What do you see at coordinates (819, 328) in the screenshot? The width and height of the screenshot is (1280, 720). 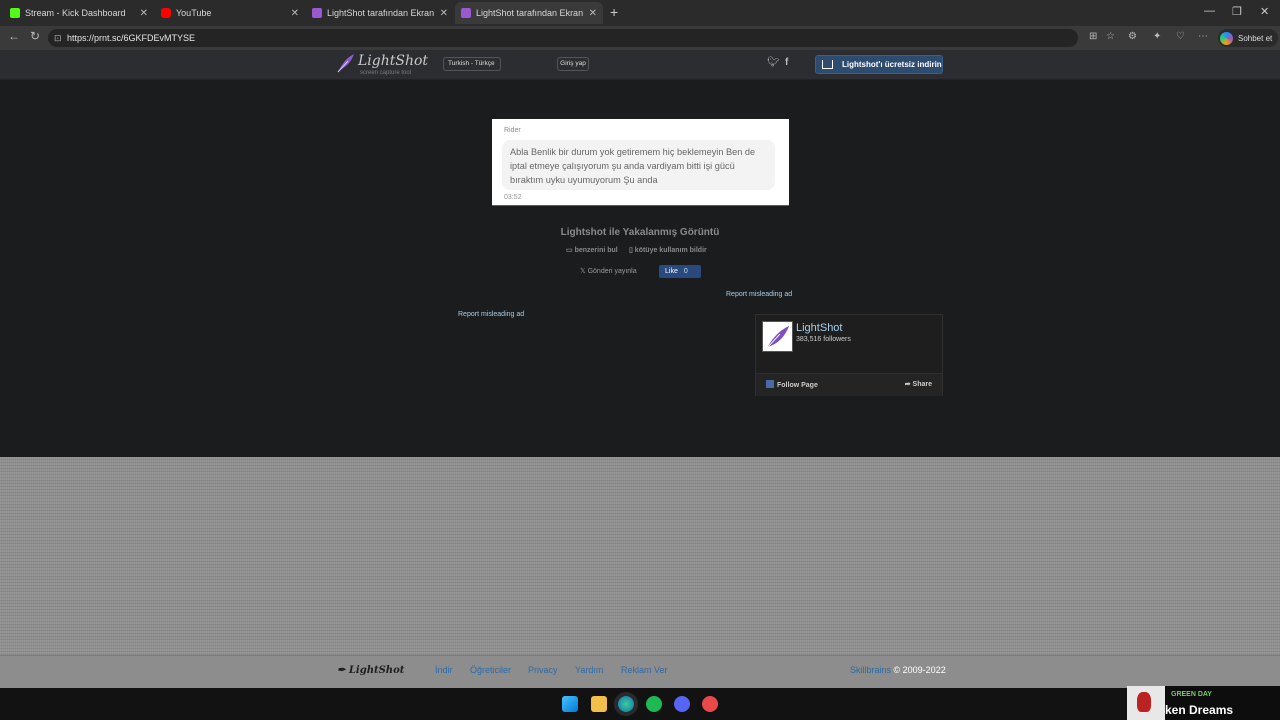 I see `page-name: LightShot` at bounding box center [819, 328].